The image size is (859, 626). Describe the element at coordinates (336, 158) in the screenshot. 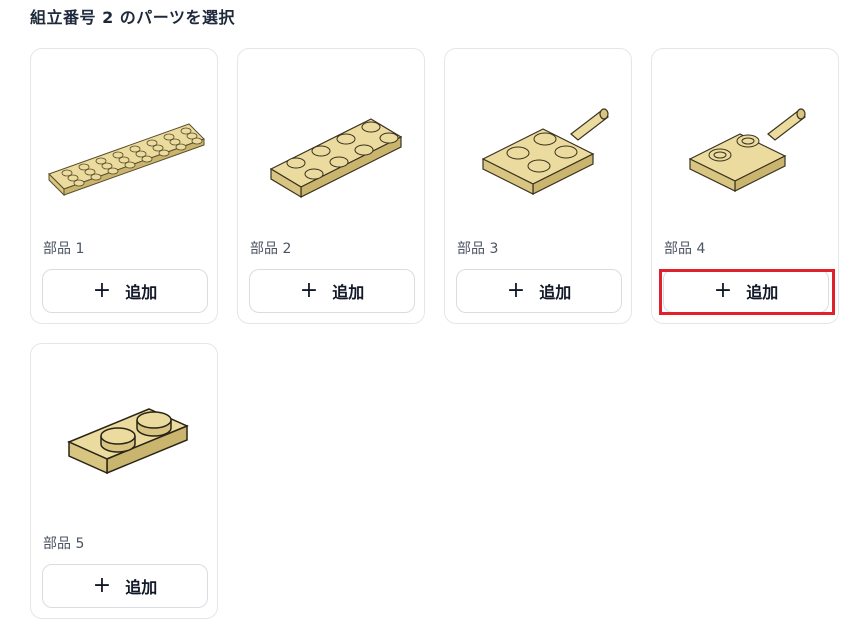

I see `lego-plate-2x4-icon` at that location.